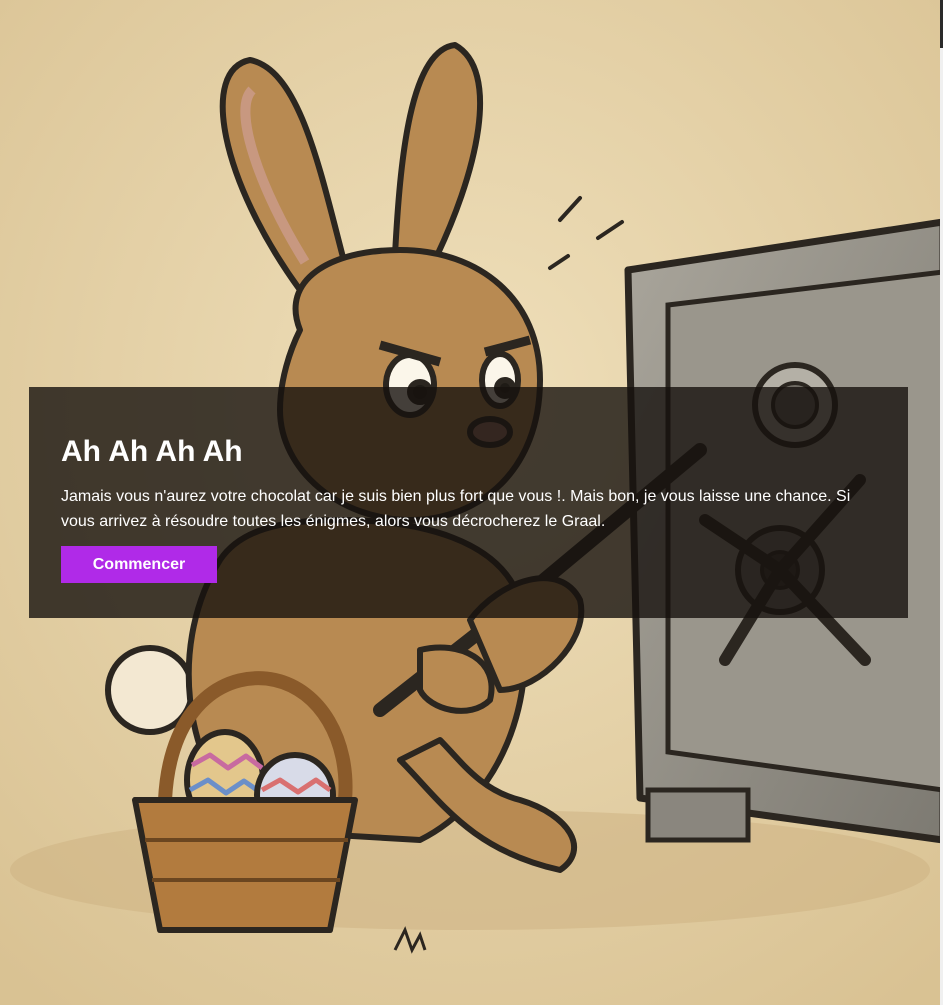 The height and width of the screenshot is (1005, 943). What do you see at coordinates (152, 451) in the screenshot?
I see `intro-title: Ah Ah Ah Ah` at bounding box center [152, 451].